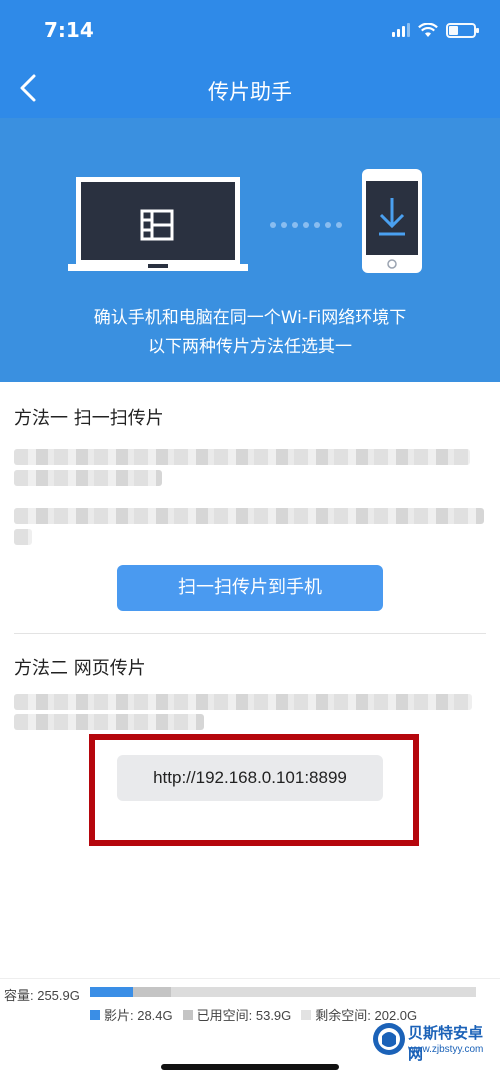 The width and height of the screenshot is (500, 1082). I want to click on wifi-icon, so click(428, 29).